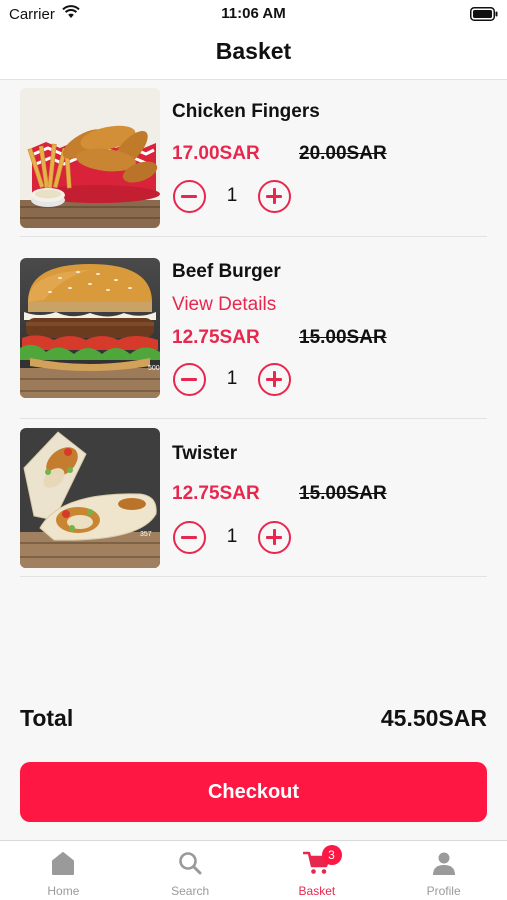 The width and height of the screenshot is (507, 900). I want to click on item-name: Chicken Fingers, so click(246, 111).